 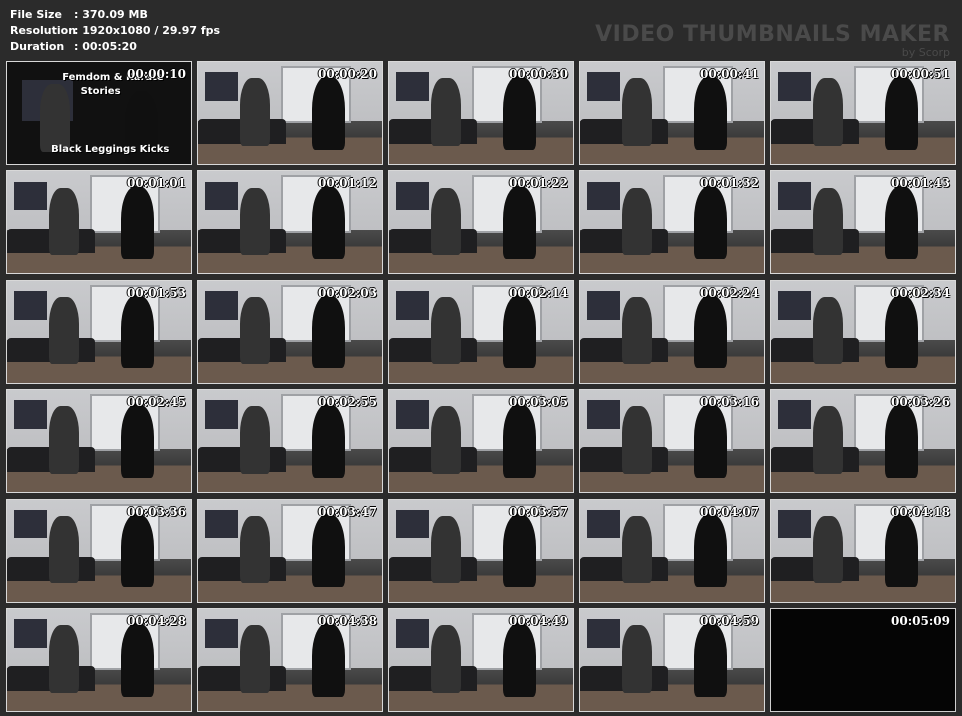 I want to click on thumbnail-timestamp: 00:01:43, so click(x=920, y=183).